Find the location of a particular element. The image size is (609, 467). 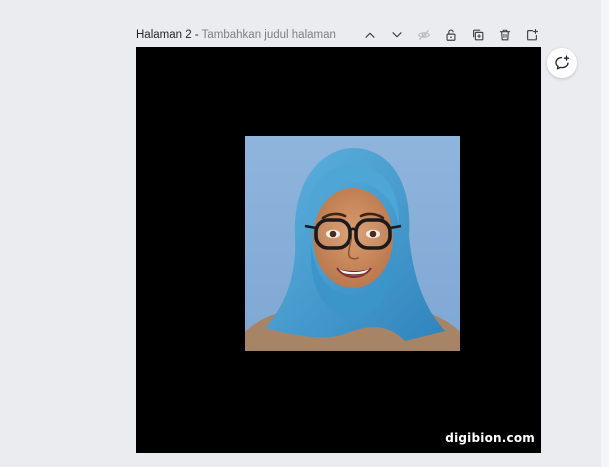

trash-icon is located at coordinates (504, 35).